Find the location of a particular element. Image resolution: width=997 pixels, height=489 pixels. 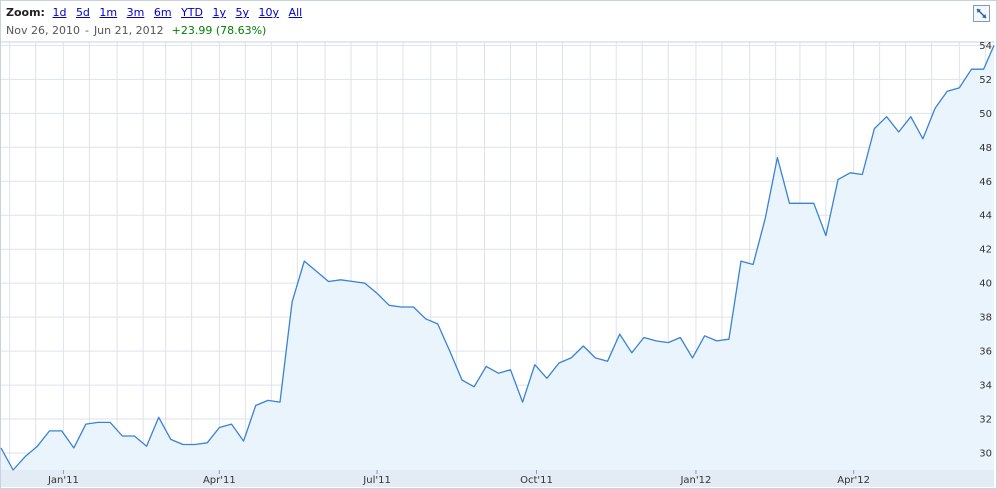

y-tick-label: 34 is located at coordinates (985, 386).